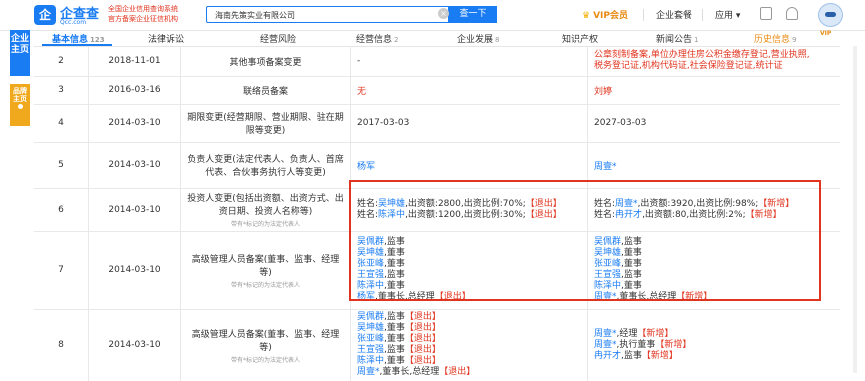 The height and width of the screenshot is (381, 865). I want to click on person-link: 陈泽中, so click(370, 361).